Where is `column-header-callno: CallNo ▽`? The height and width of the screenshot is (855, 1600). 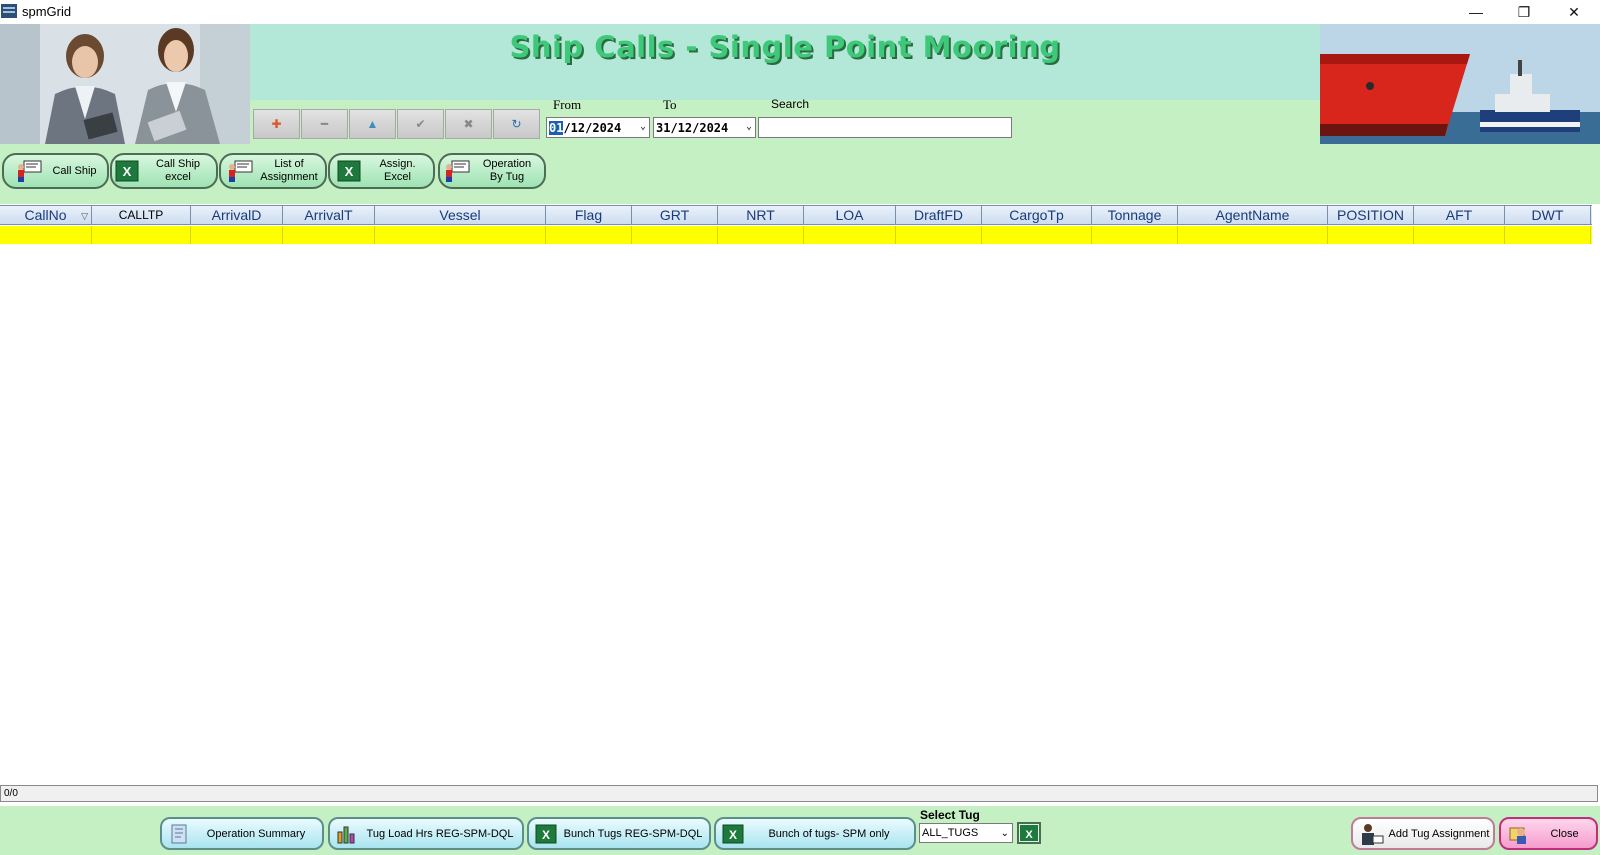 column-header-callno: CallNo ▽ is located at coordinates (46, 215).